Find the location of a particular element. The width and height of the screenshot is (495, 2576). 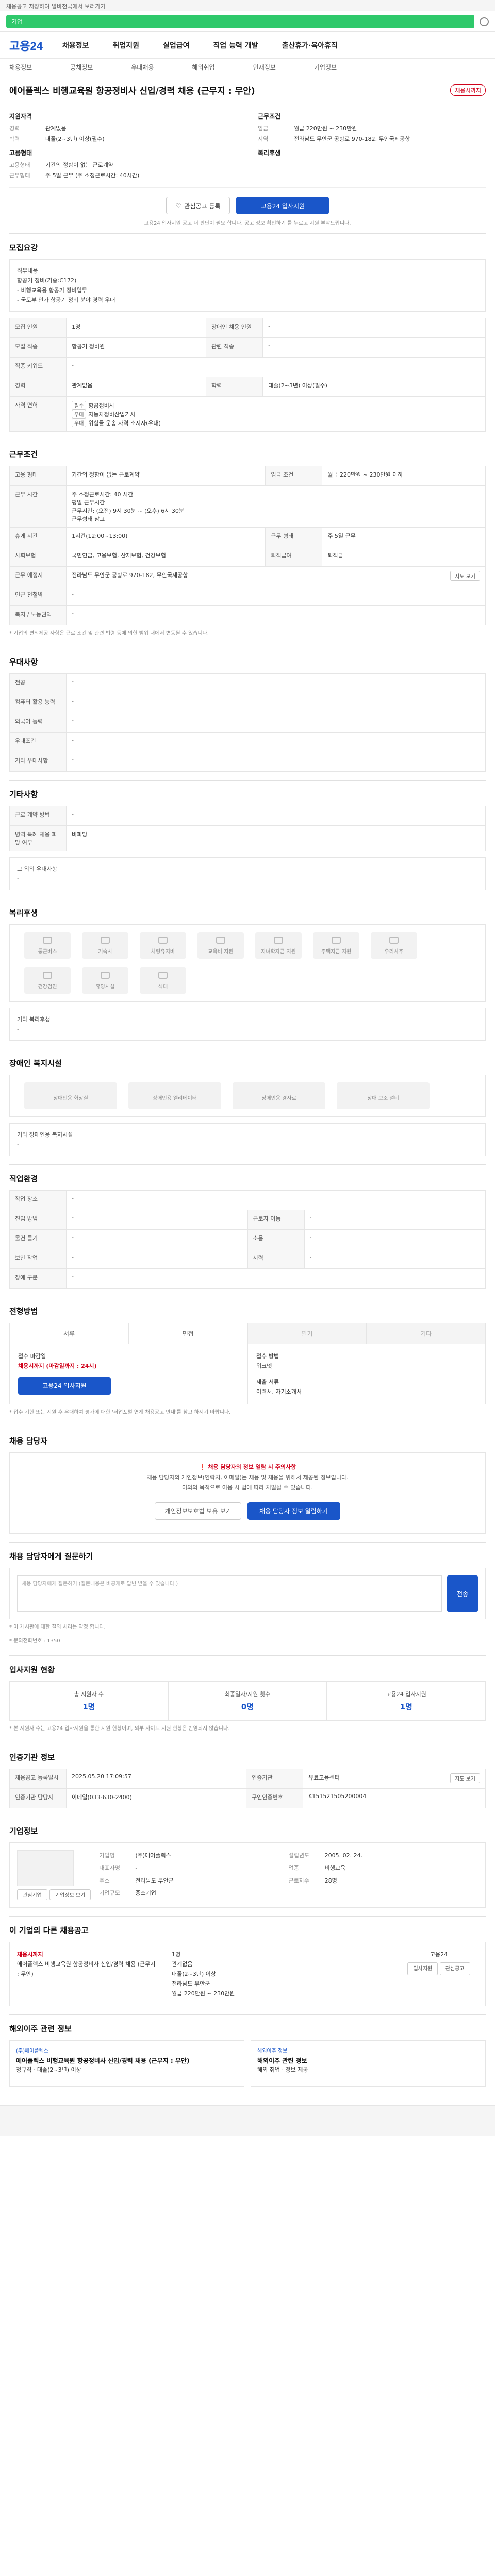

summary-career-label: 경력 is located at coordinates (14, 128).